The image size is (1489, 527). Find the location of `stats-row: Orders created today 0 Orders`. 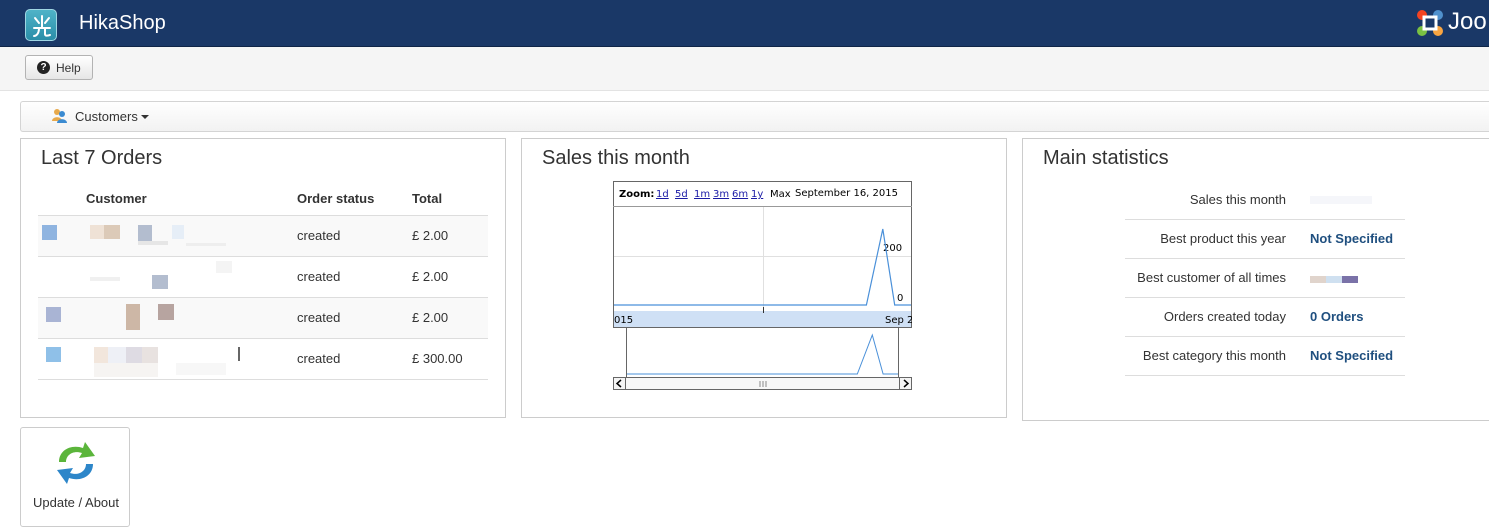

stats-row: Orders created today 0 Orders is located at coordinates (1265, 317).